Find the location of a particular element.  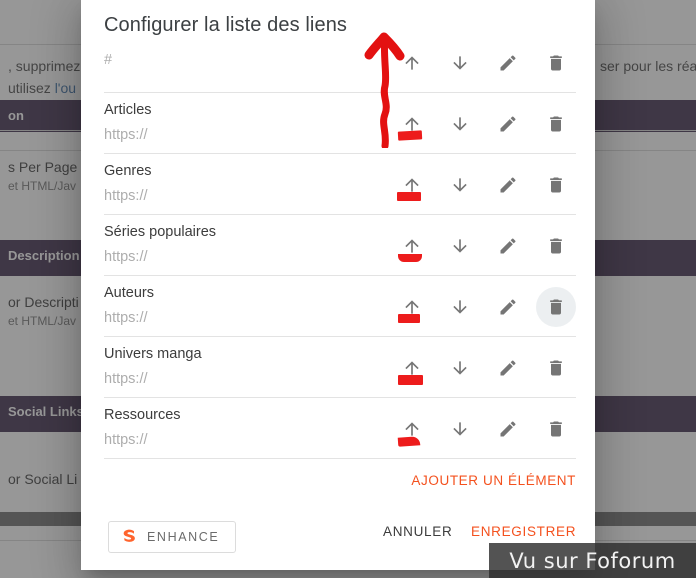

enhance-label: ENHANCE is located at coordinates (183, 537).